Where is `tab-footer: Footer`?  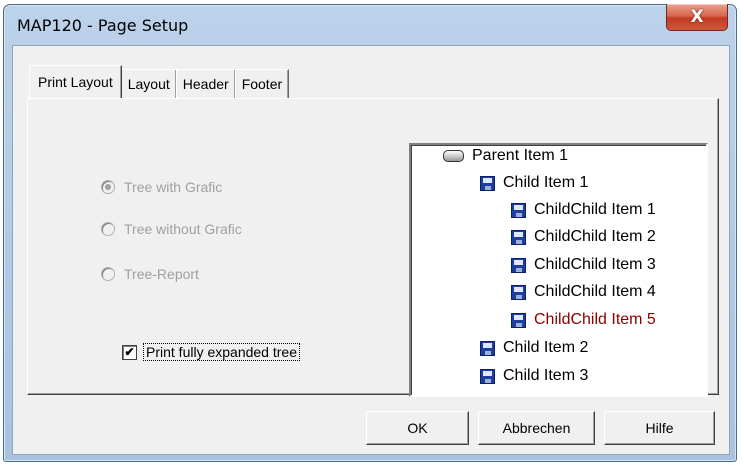 tab-footer: Footer is located at coordinates (262, 83).